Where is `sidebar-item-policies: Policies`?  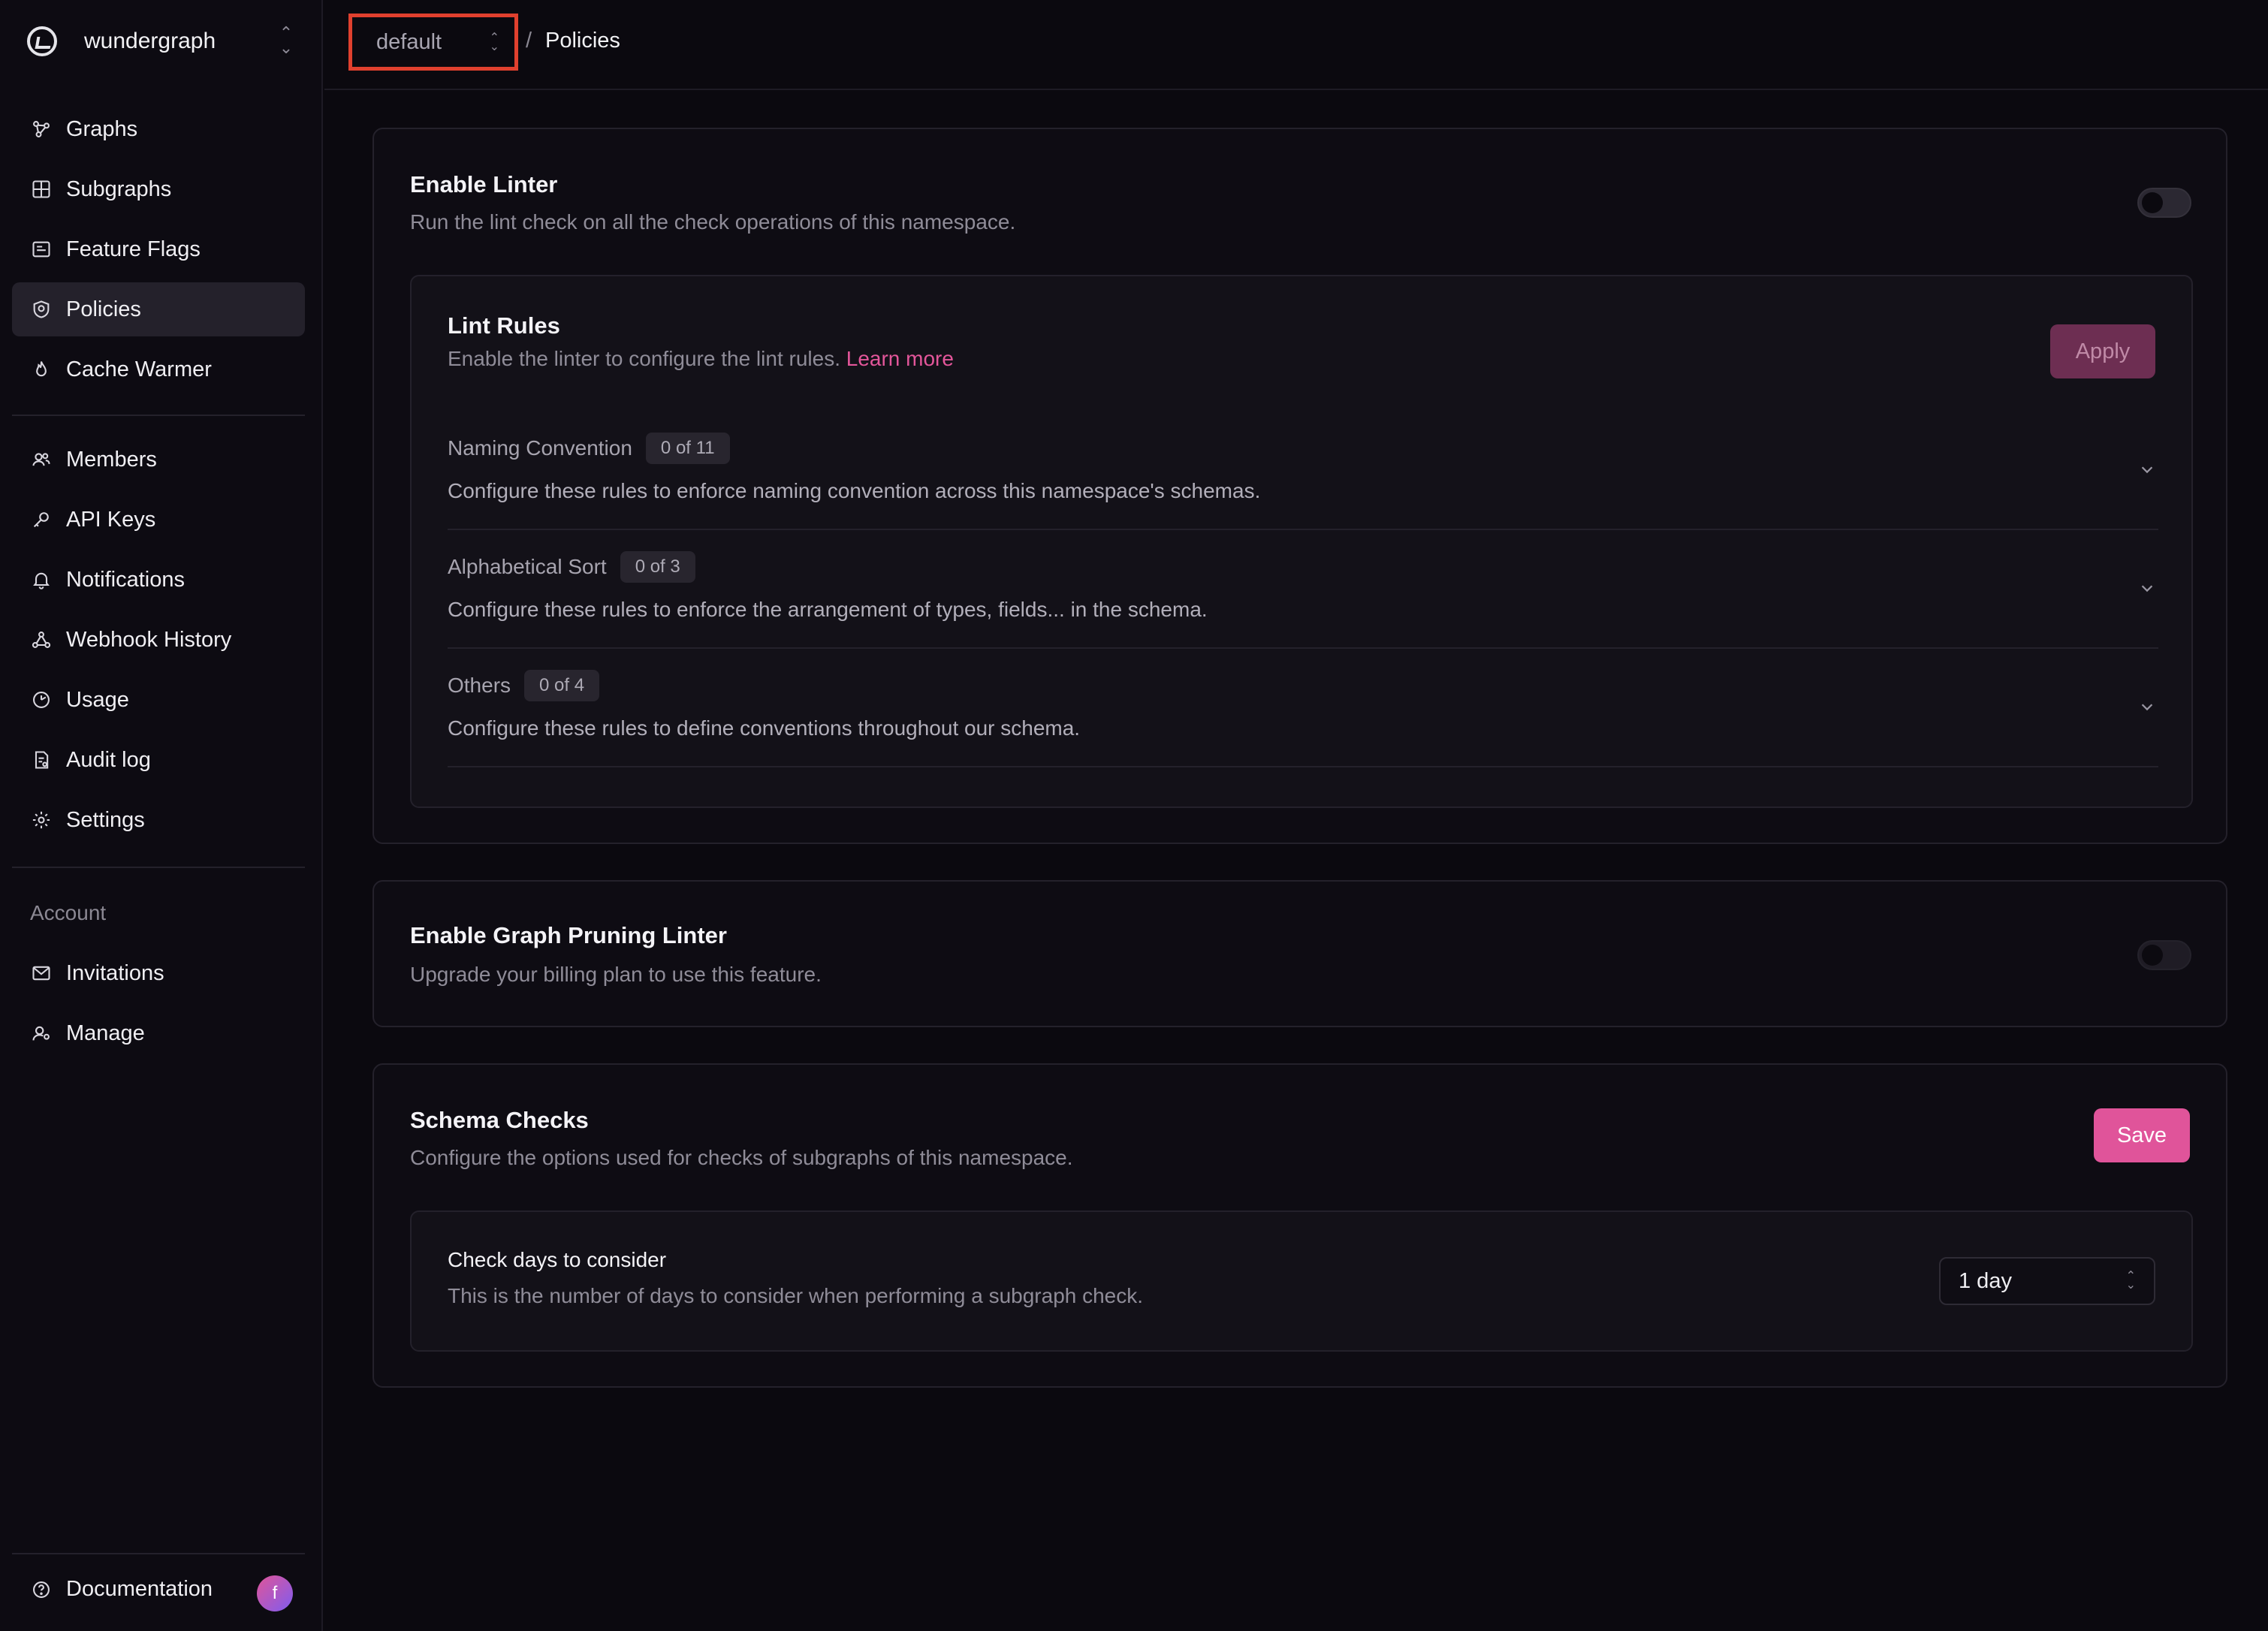
sidebar-item-policies: Policies is located at coordinates (158, 309).